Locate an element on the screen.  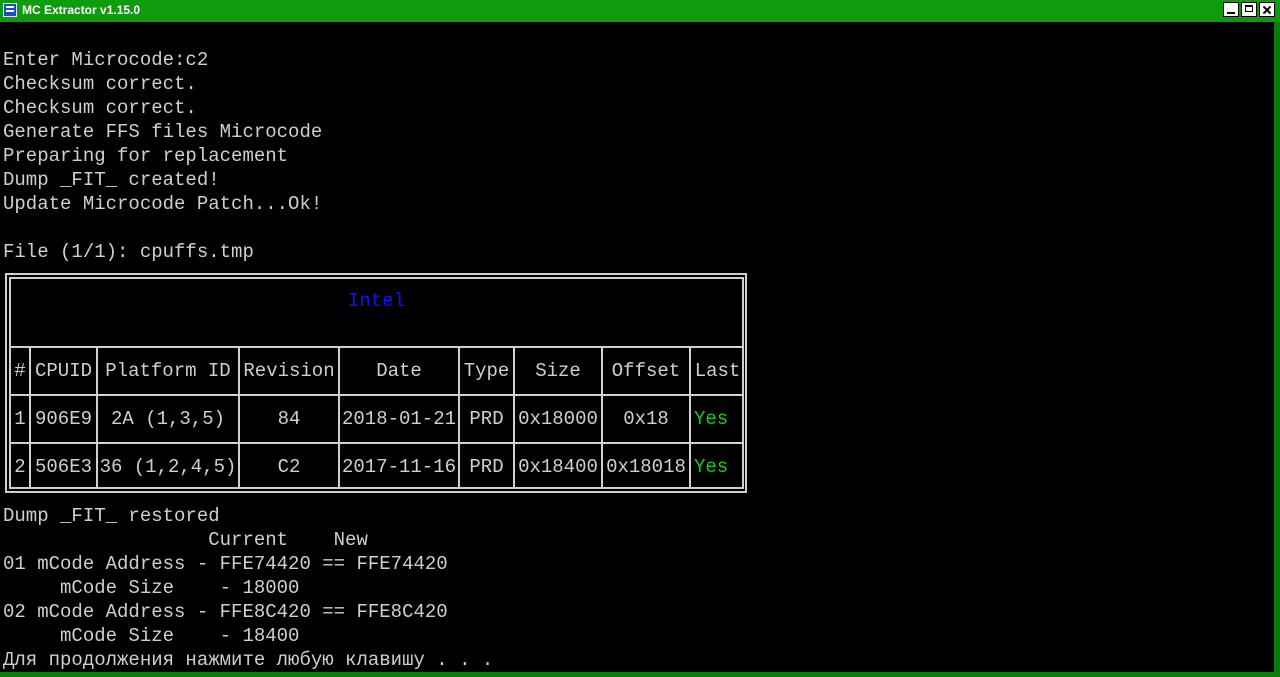
table-header-cell: Size is located at coordinates (558, 371).